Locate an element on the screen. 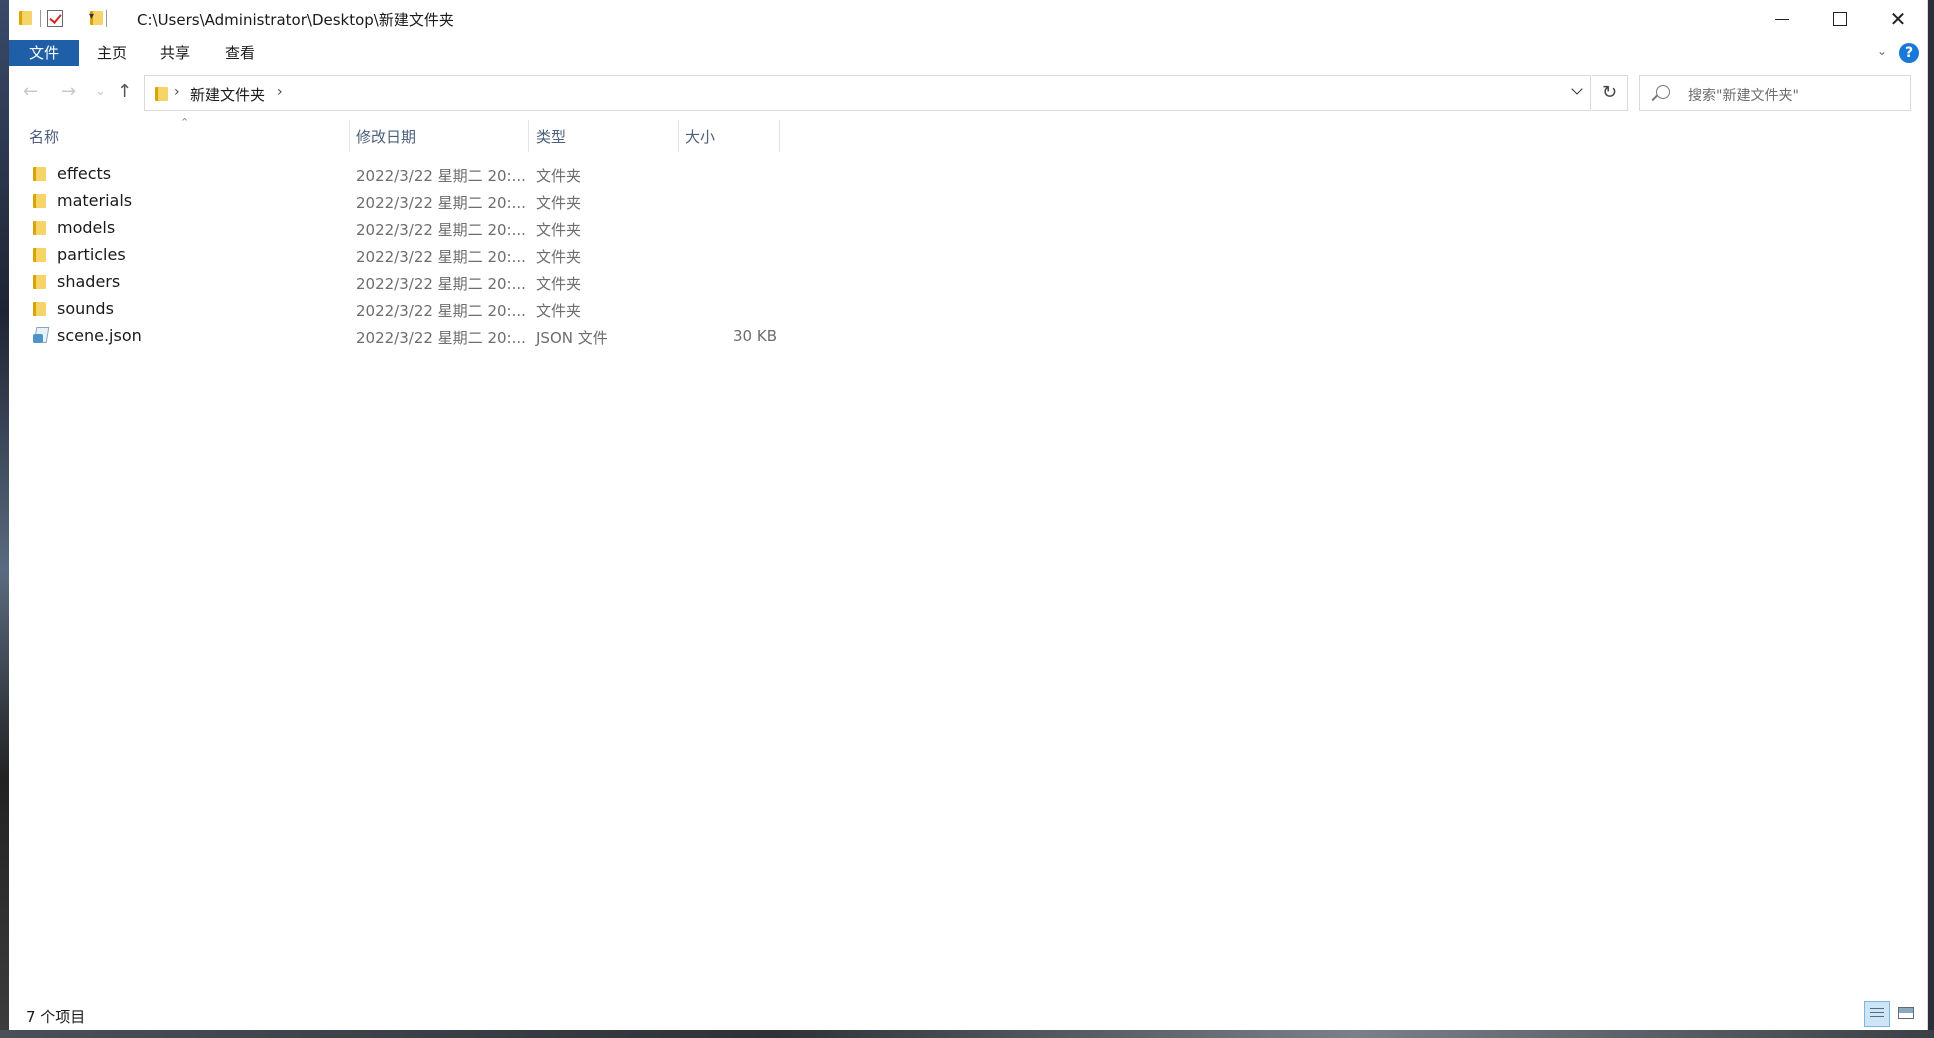 Image resolution: width=1934 pixels, height=1038 pixels. large-icons-view-icon is located at coordinates (1907, 1014).